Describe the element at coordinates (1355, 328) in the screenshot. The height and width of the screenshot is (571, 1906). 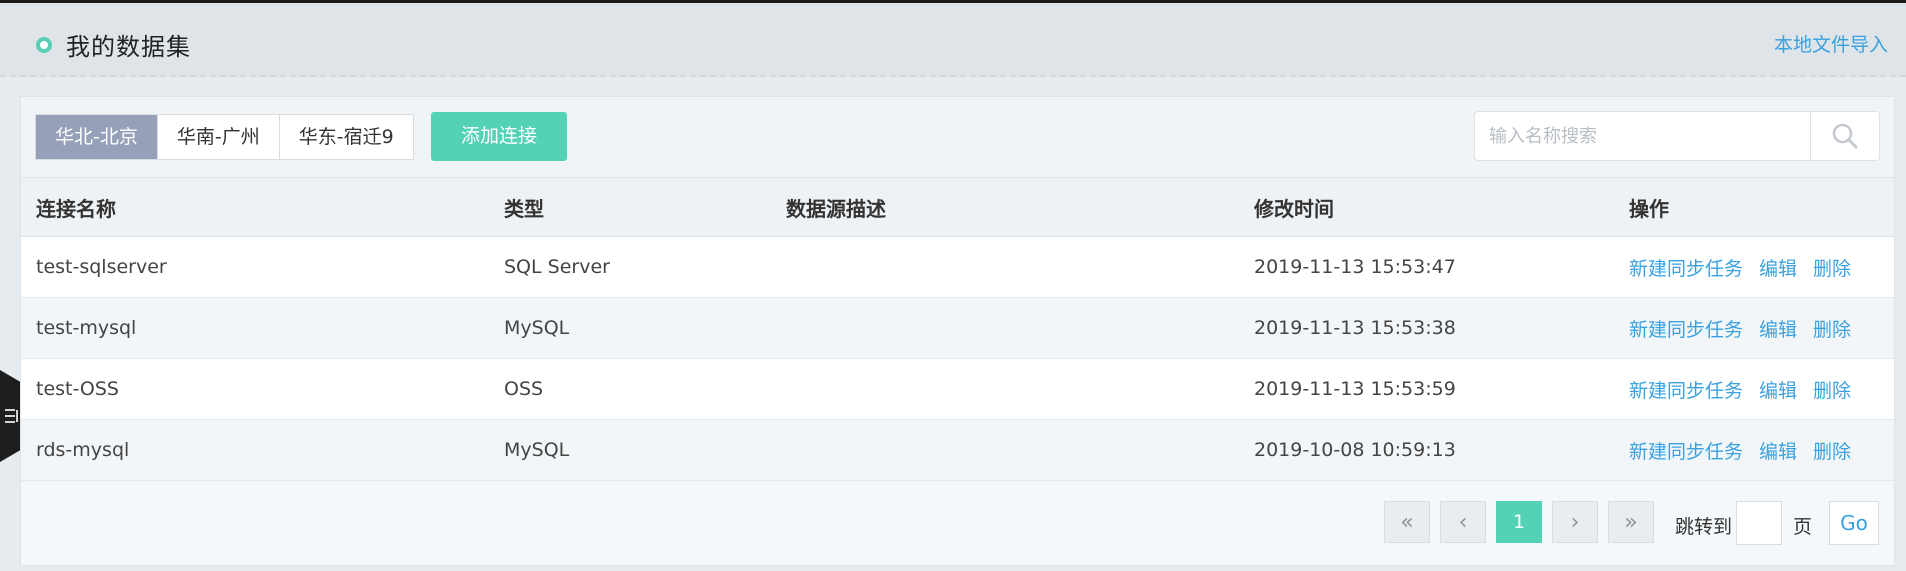
I see `cell-modified: 2019-11-13 15:53:38` at that location.